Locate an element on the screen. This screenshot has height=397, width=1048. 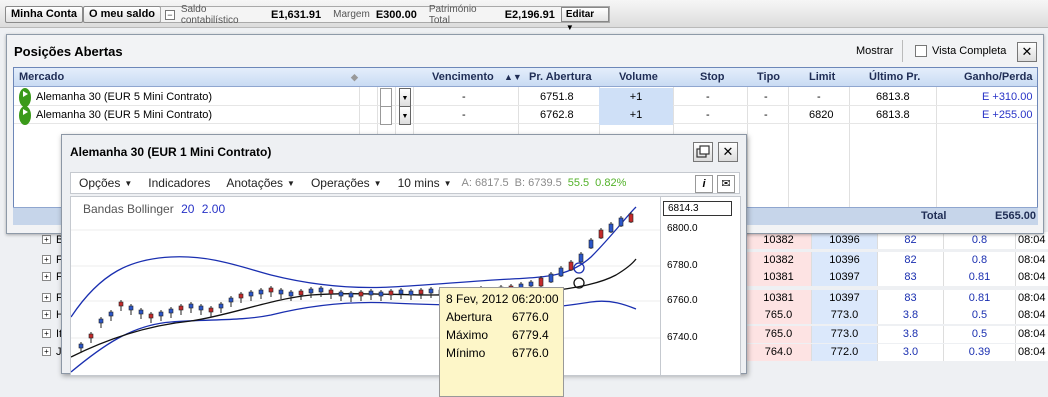
limit-value: - is located at coordinates (819, 97).